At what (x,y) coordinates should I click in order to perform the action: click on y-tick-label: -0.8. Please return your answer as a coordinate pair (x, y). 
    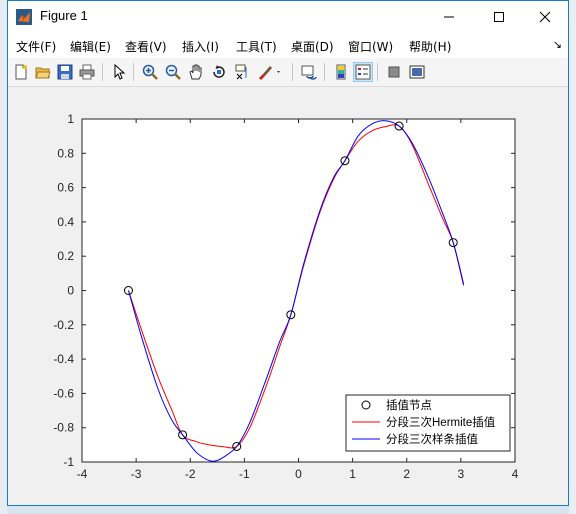
    Looking at the image, I should click on (63, 428).